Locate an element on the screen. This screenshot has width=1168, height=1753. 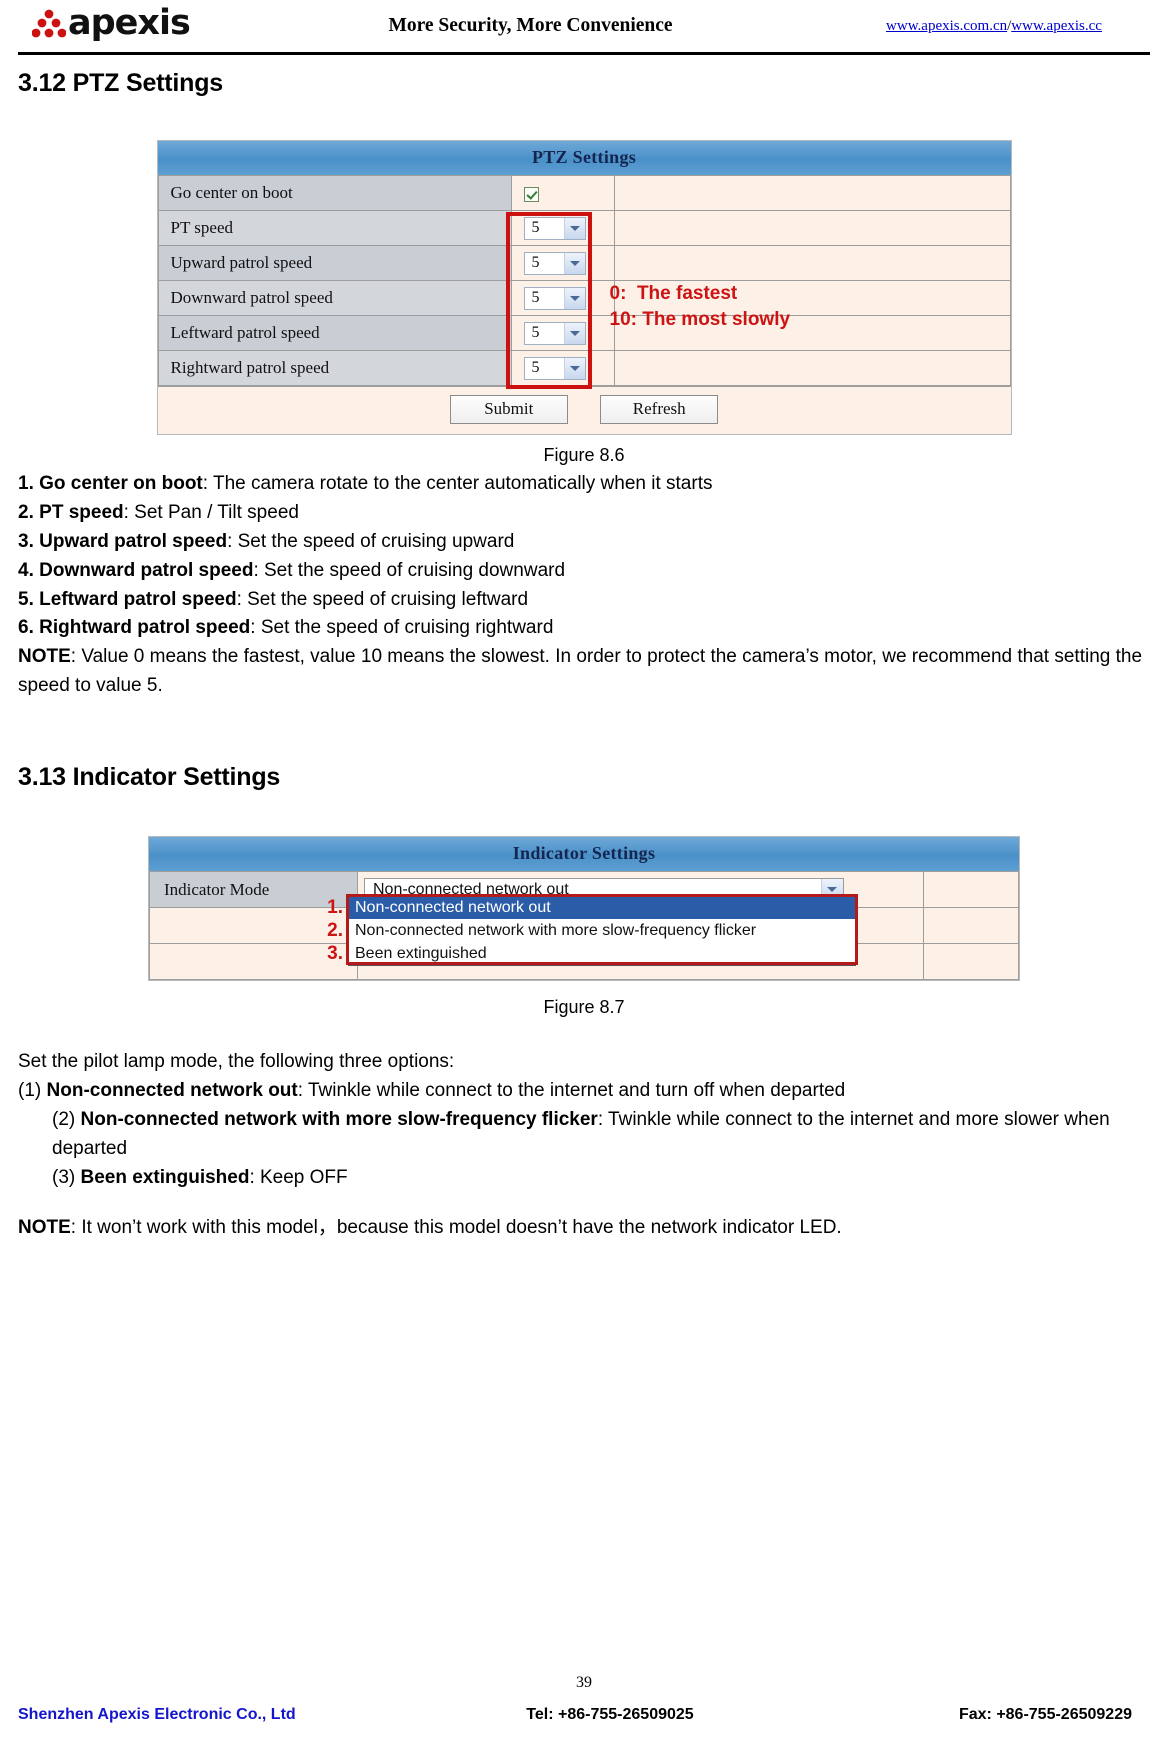
ptz-item-text-5: : Set the speed of cruising leftward is located at coordinates (382, 599).